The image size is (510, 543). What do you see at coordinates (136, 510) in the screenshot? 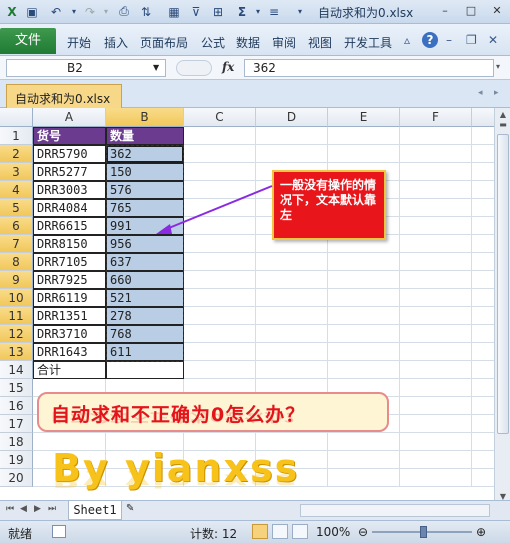
I see `insert-sheet-icon: ✎` at bounding box center [136, 510].